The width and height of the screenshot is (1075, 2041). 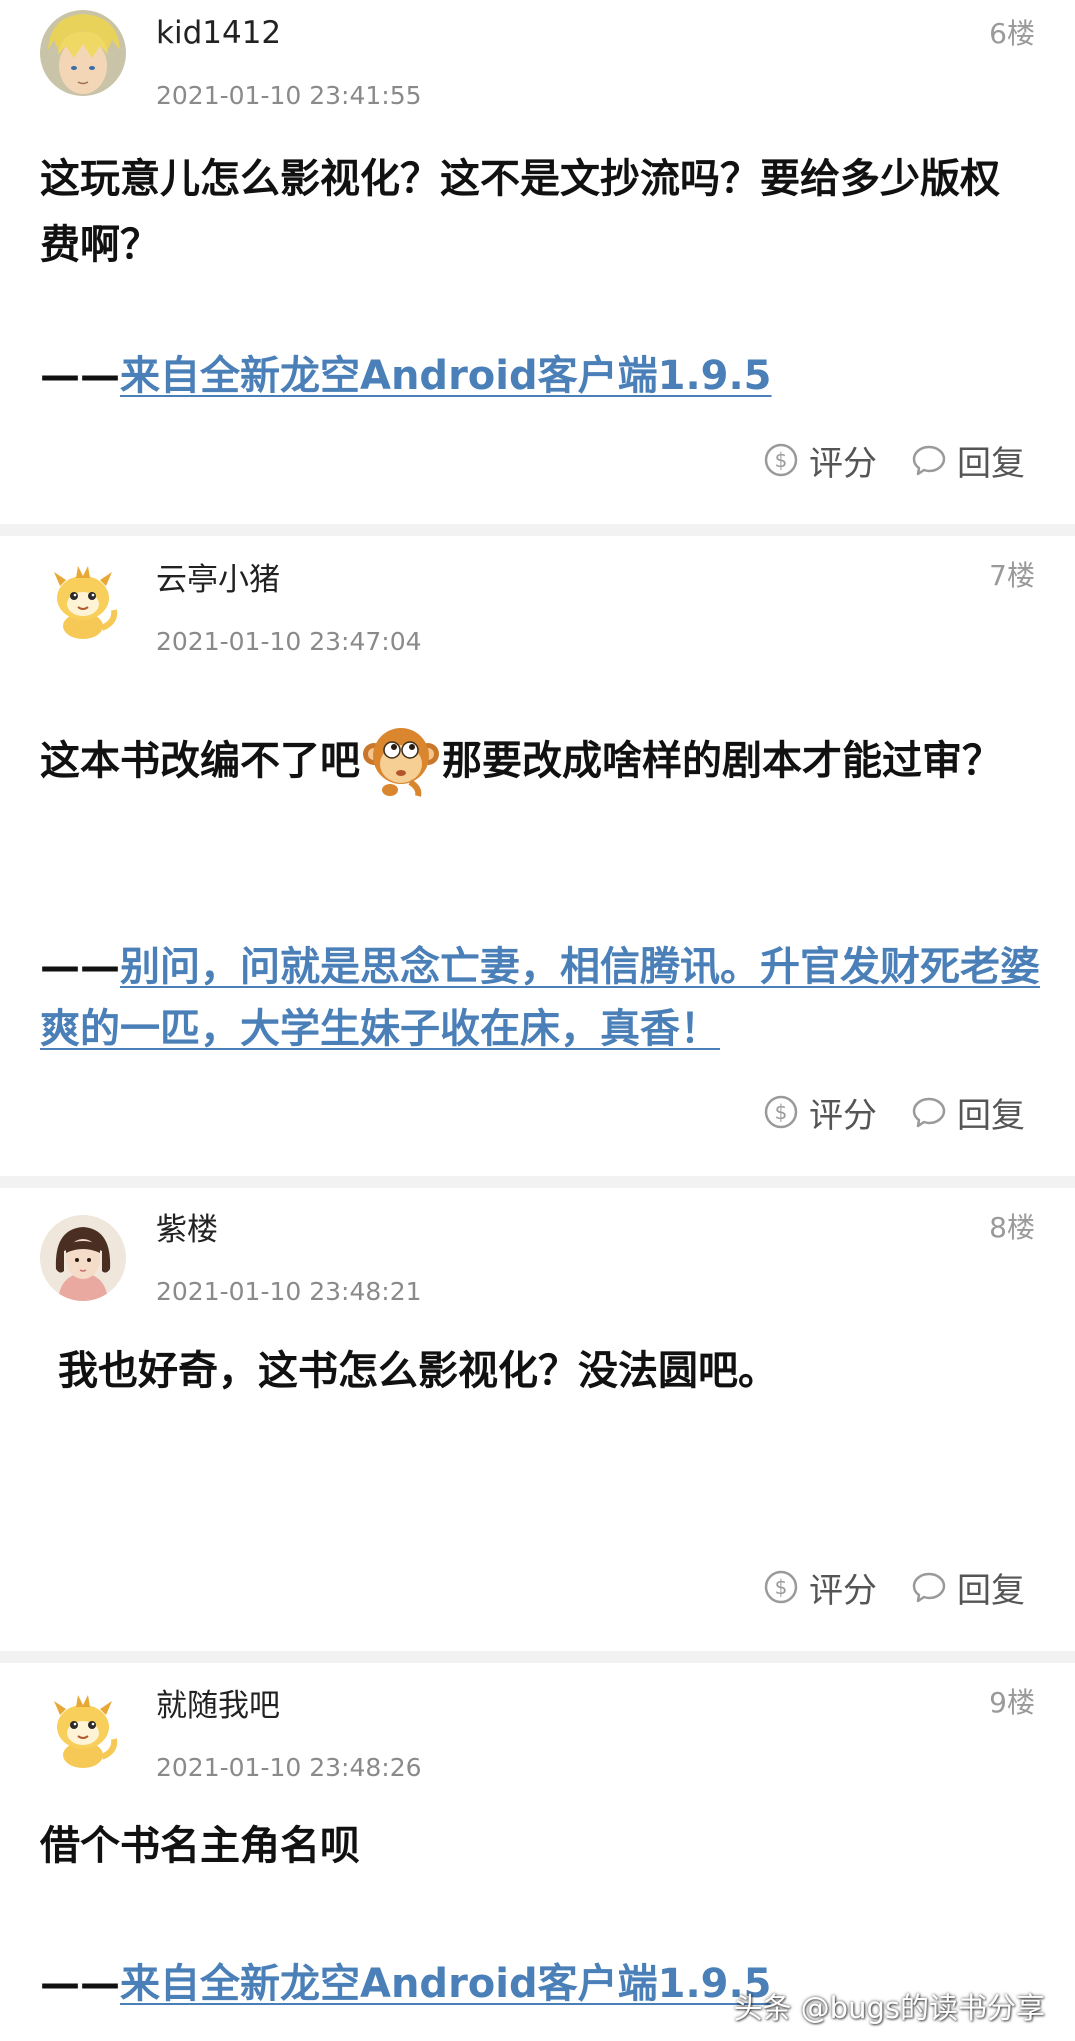 What do you see at coordinates (289, 641) in the screenshot?
I see `post-timestamp: 2021-01-10 23:47:04` at bounding box center [289, 641].